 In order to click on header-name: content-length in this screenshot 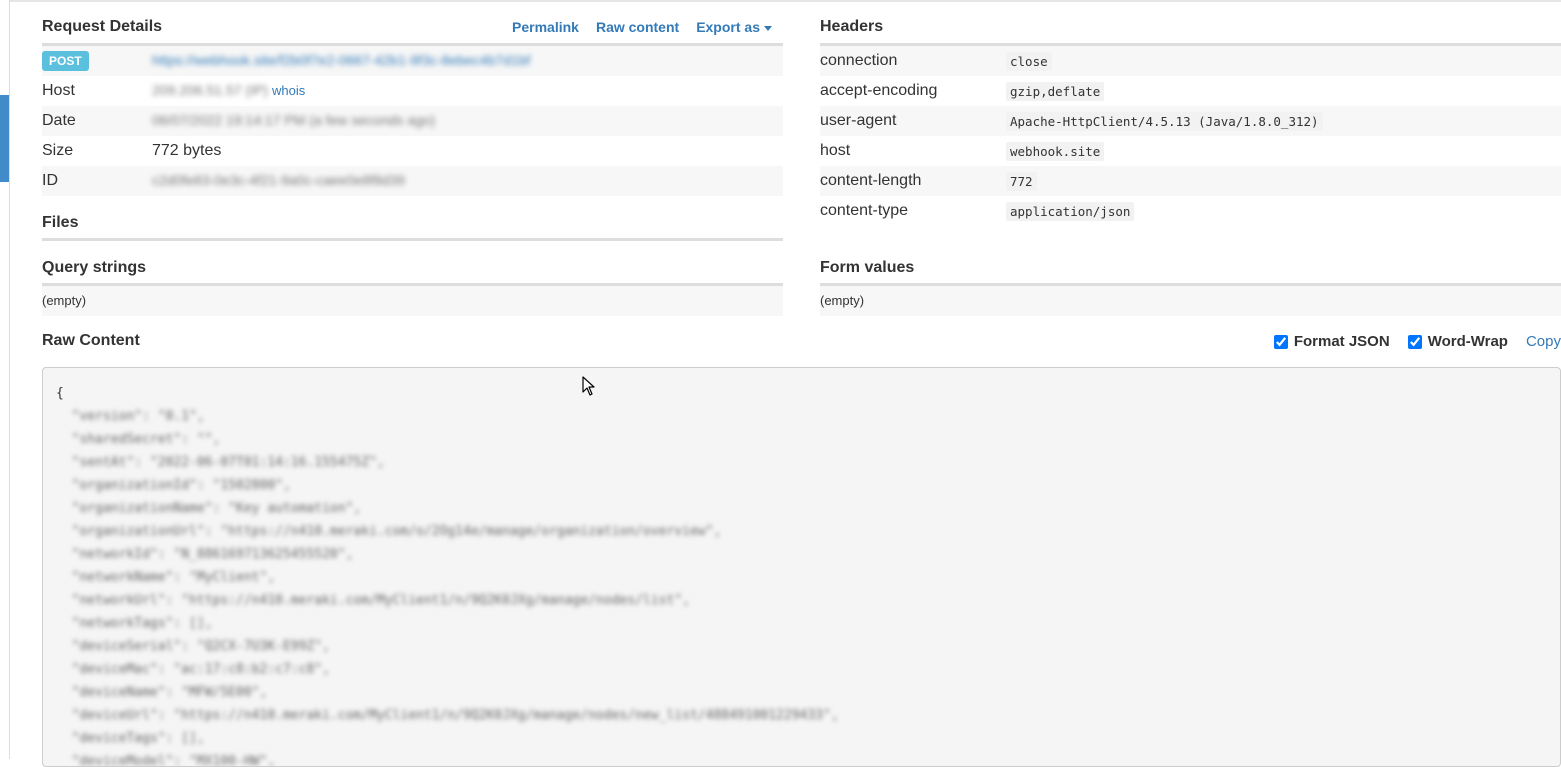, I will do `click(913, 181)`.